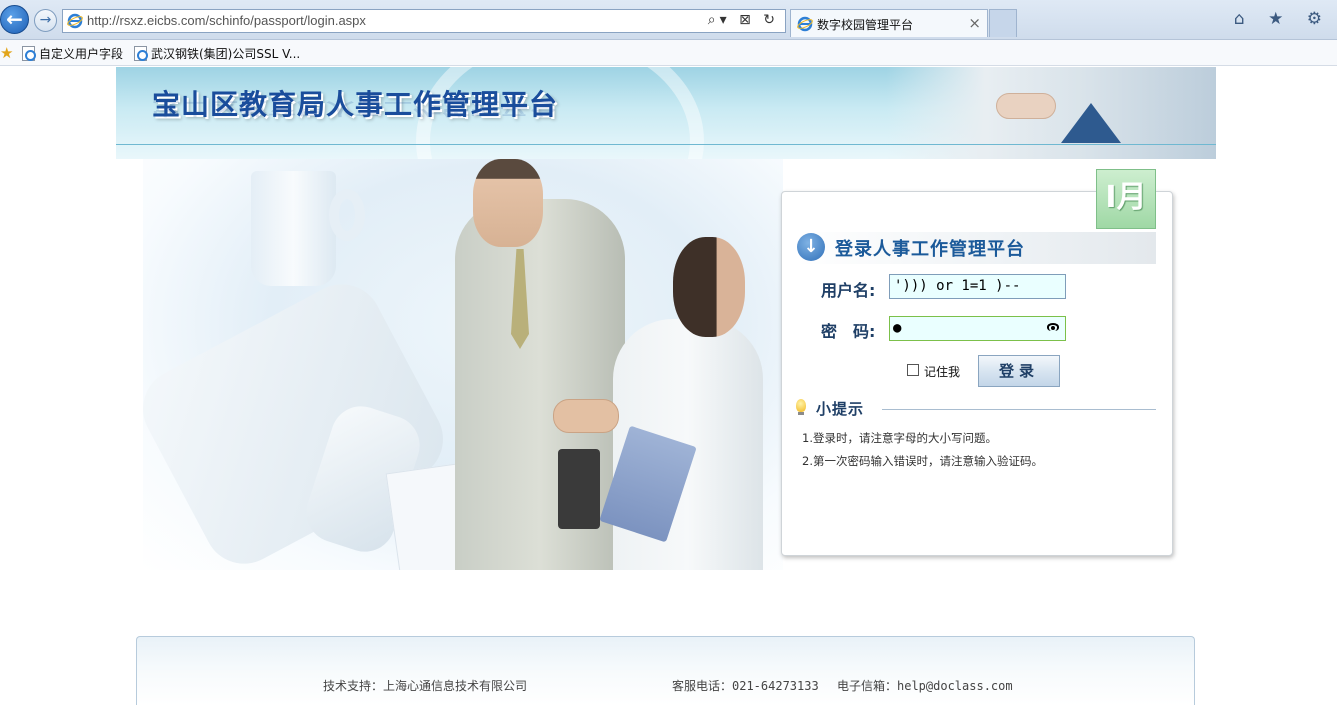 The width and height of the screenshot is (1337, 705). I want to click on email-text: 电子信箱：help@doclass.com, so click(925, 686).